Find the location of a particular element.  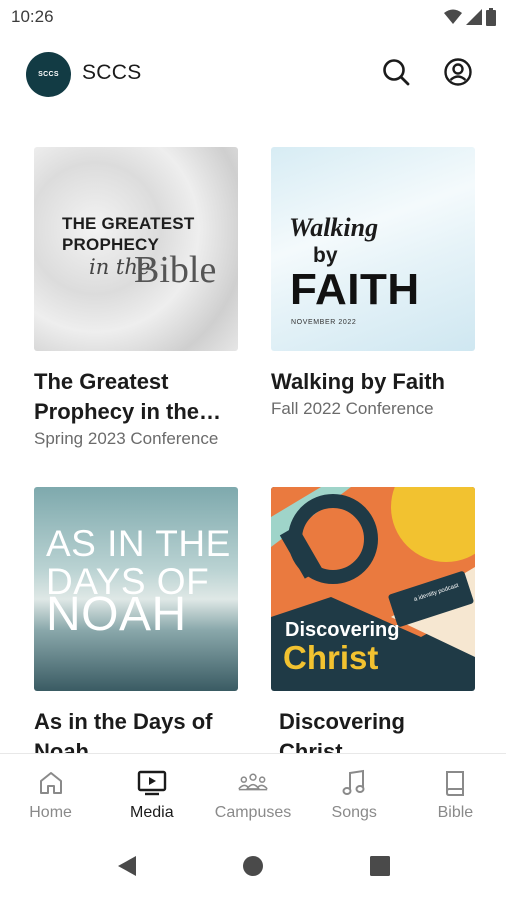

search-button is located at coordinates (396, 72).